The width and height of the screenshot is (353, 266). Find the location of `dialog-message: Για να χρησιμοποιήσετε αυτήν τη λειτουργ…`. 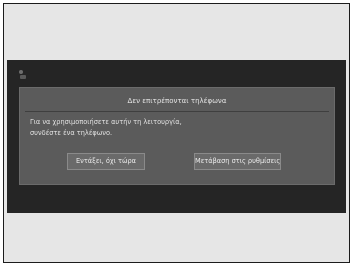

dialog-message: Για να χρησιμοποιήσετε αυτήν τη λειτουργ… is located at coordinates (106, 127).